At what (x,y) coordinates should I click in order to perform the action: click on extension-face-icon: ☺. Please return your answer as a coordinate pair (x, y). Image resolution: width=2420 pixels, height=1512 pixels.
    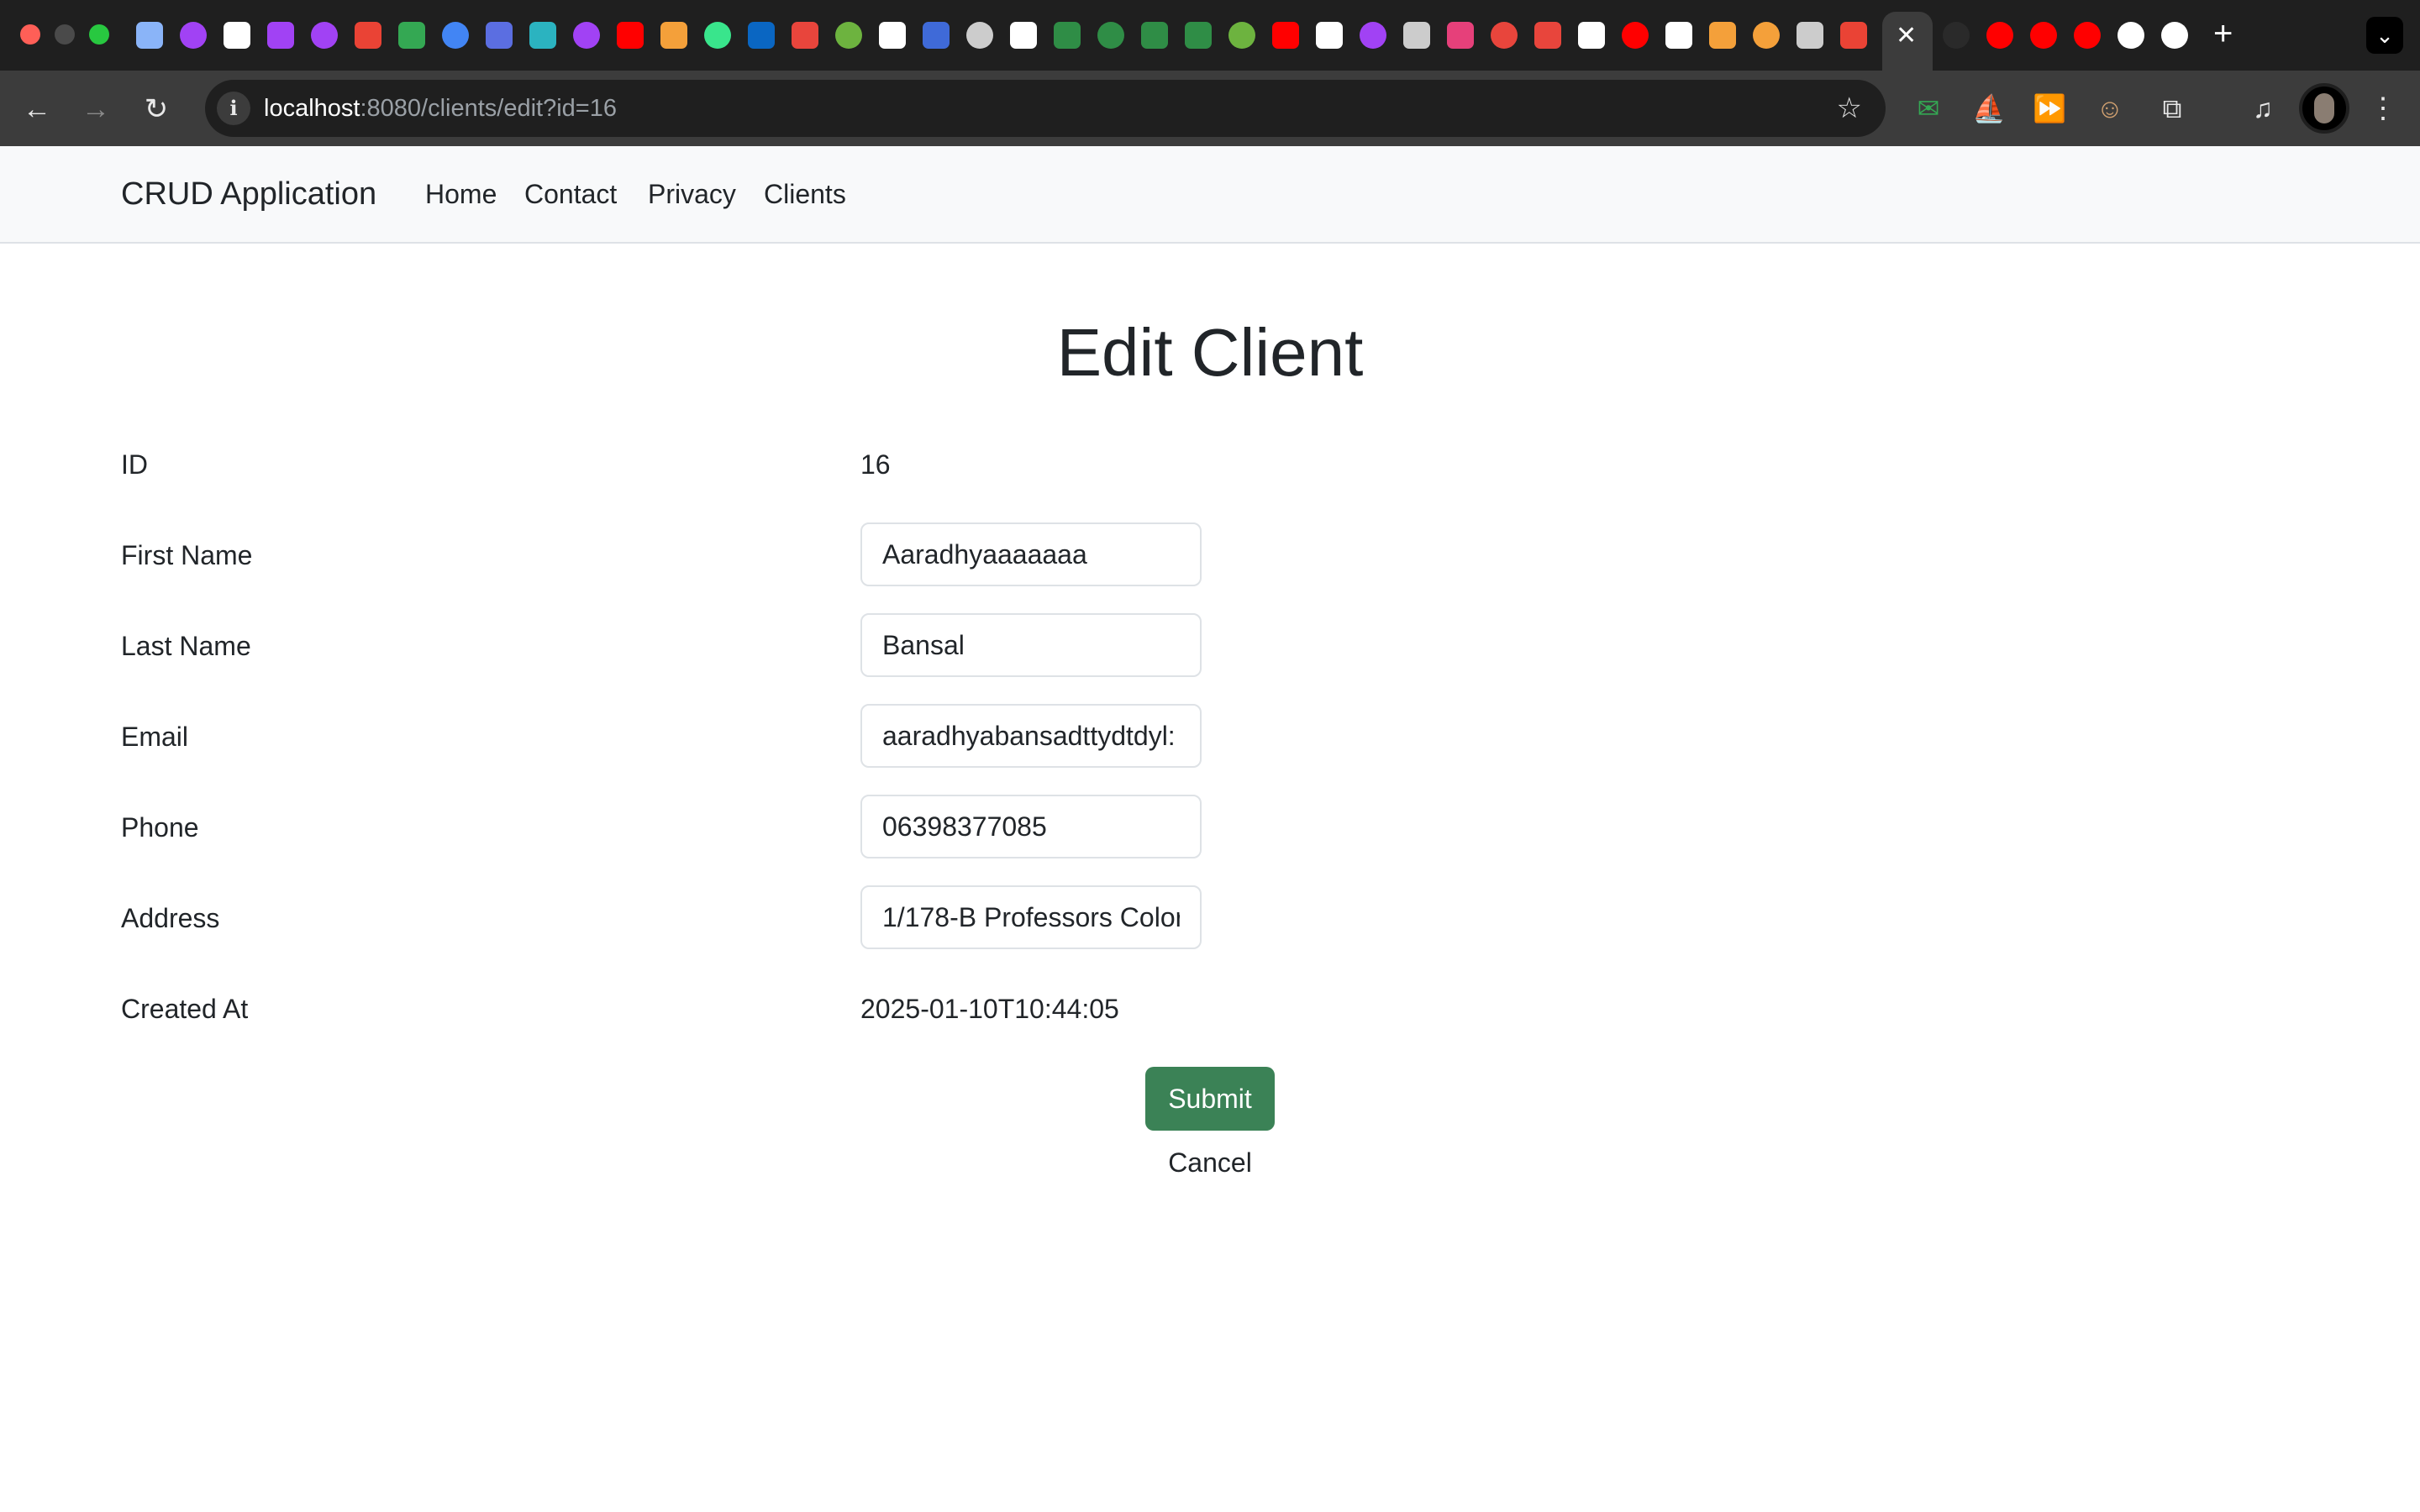
    Looking at the image, I should click on (2110, 108).